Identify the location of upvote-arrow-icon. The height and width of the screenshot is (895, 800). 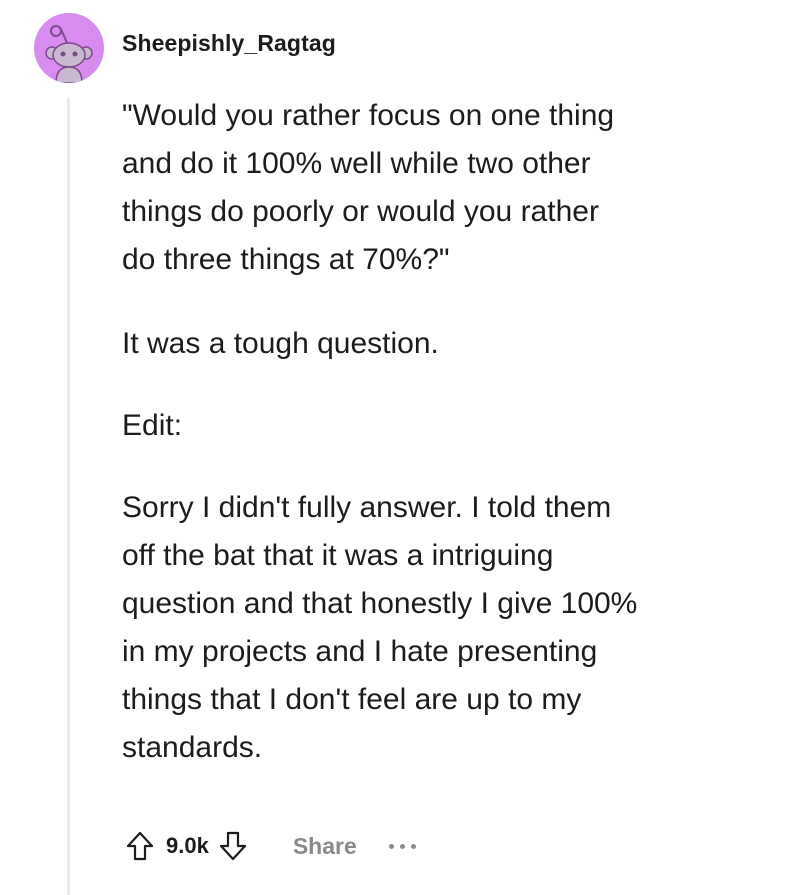
(140, 846).